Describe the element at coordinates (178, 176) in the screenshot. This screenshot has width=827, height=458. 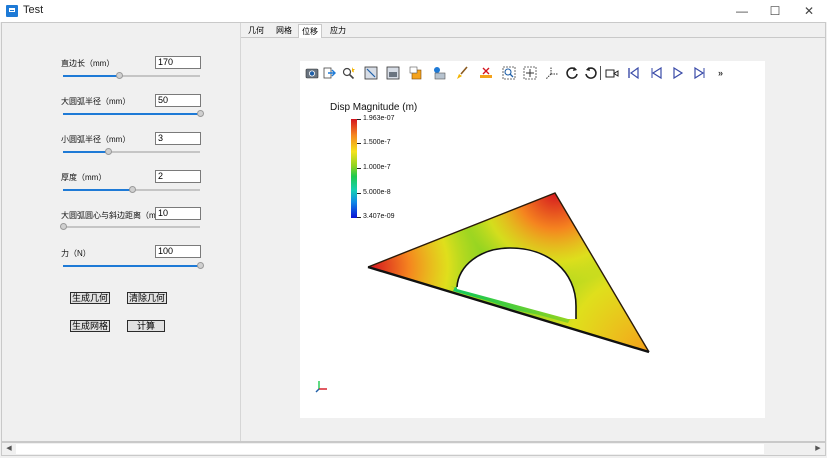
I see `thickness-input: 2` at that location.